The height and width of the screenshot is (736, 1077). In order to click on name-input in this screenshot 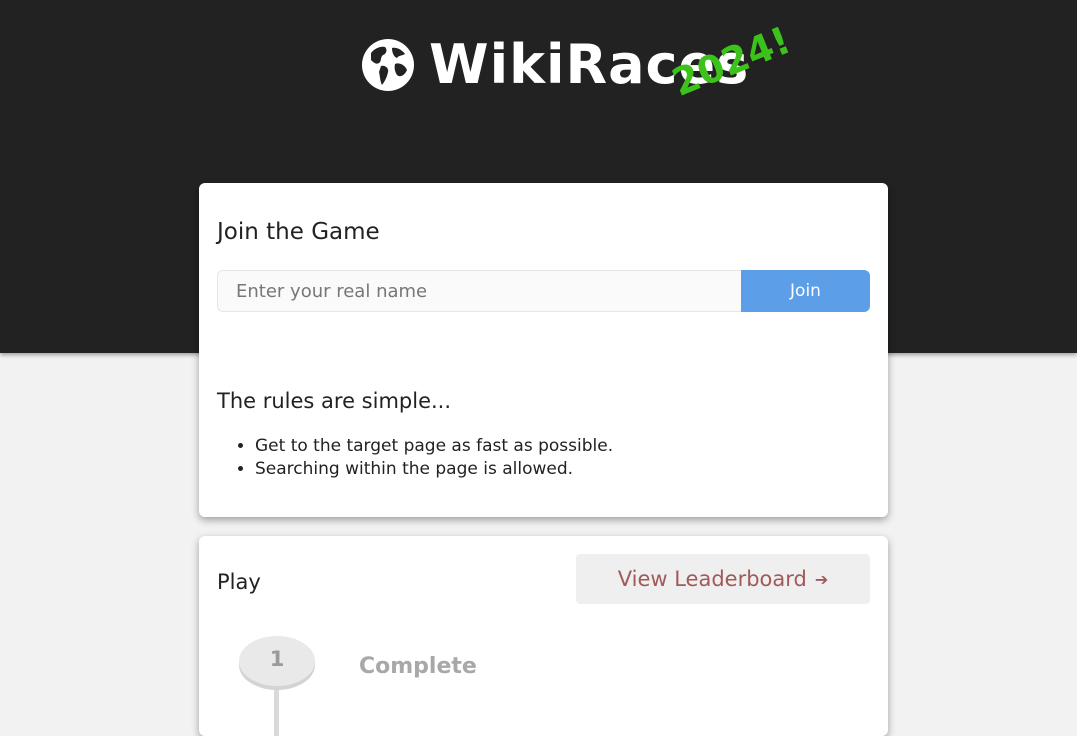, I will do `click(479, 291)`.